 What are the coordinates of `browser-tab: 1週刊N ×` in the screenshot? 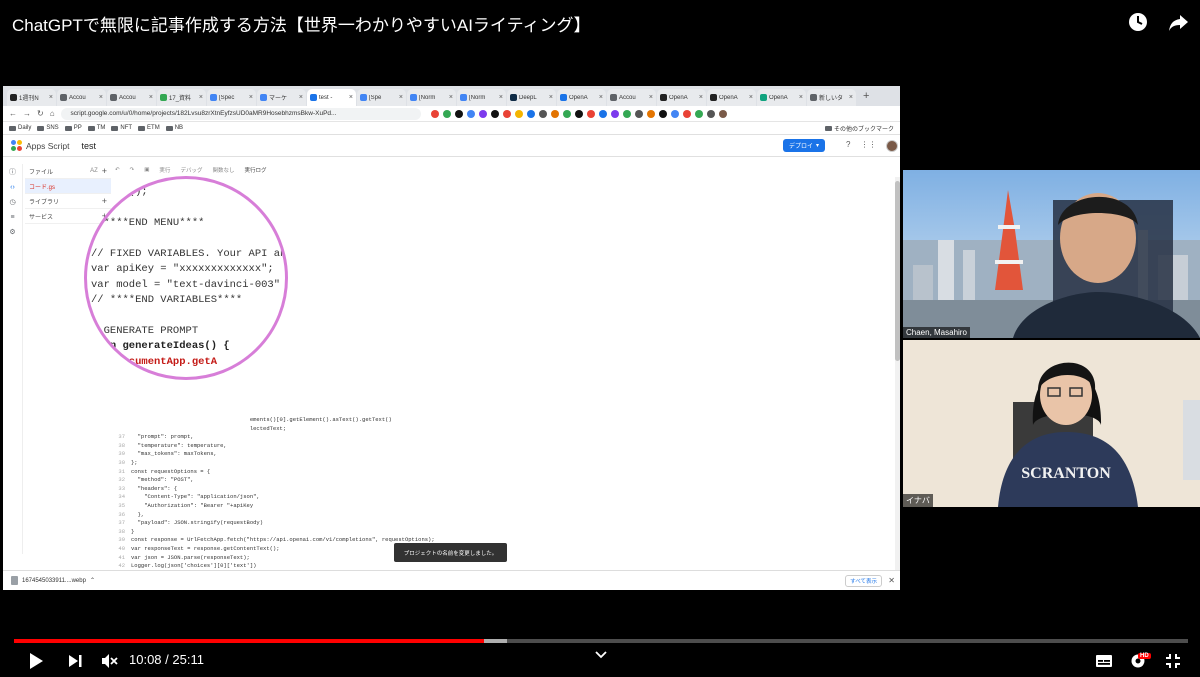 It's located at (31, 97).